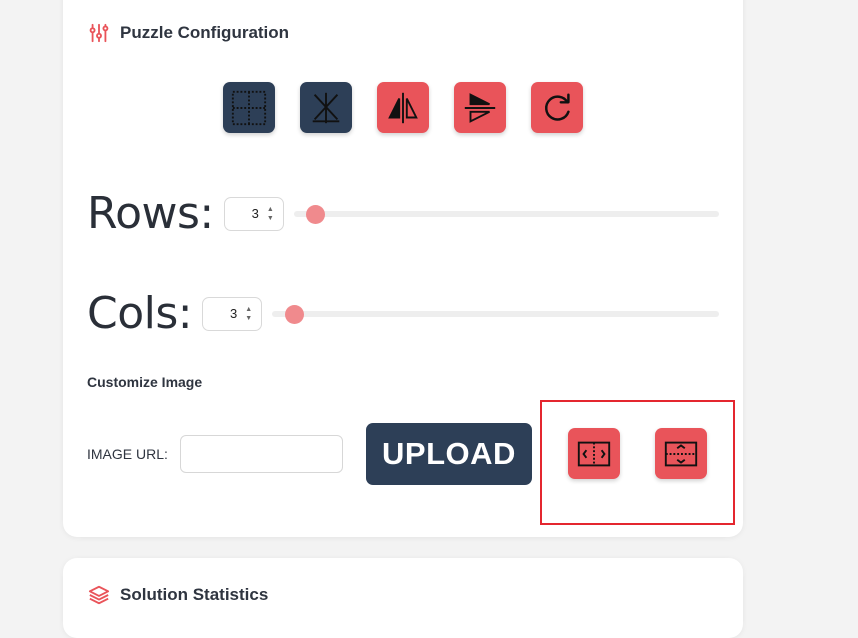 This screenshot has height=638, width=858. I want to click on remove-grid-button, so click(326, 107).